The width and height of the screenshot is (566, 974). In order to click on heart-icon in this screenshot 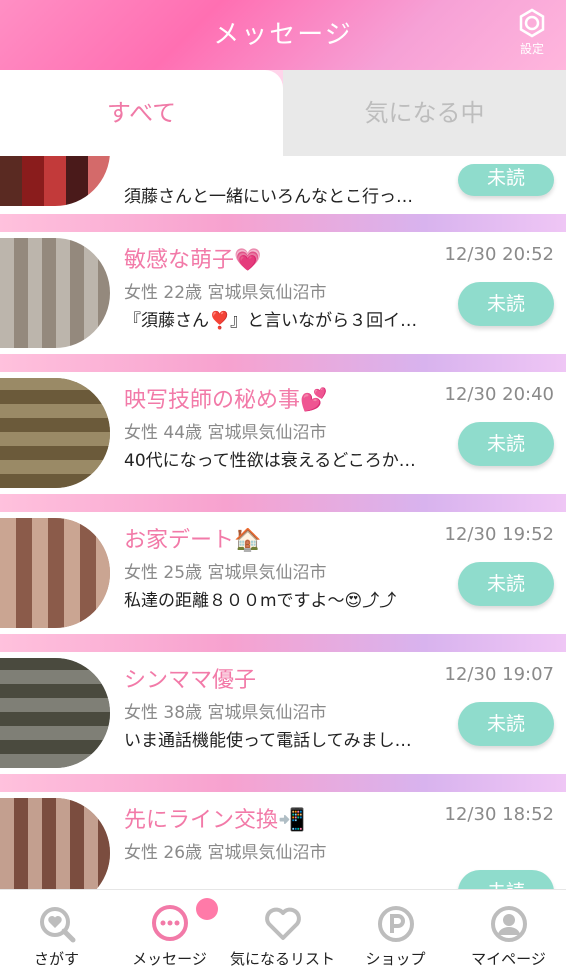, I will do `click(282, 923)`.